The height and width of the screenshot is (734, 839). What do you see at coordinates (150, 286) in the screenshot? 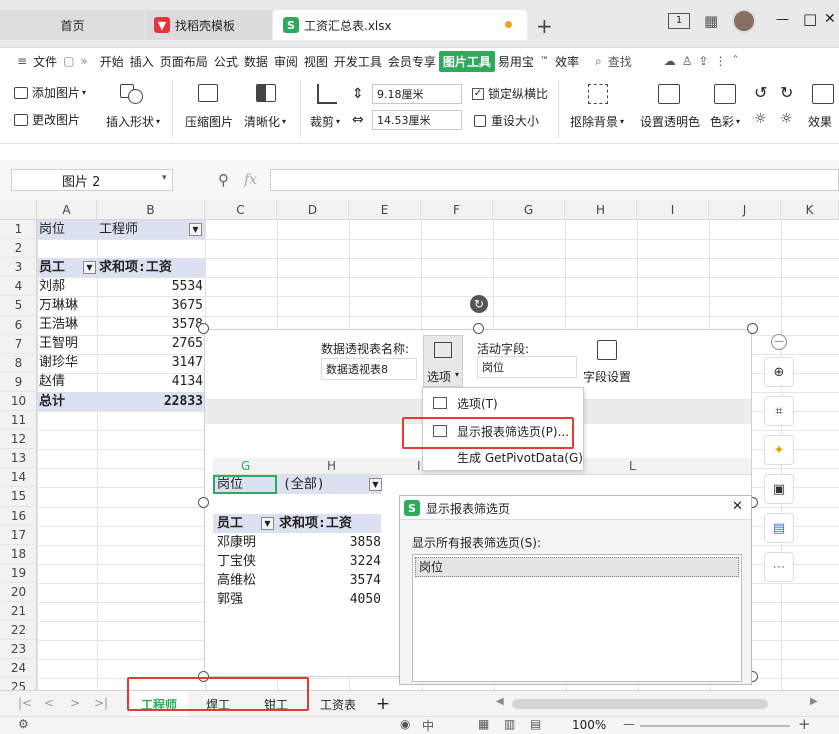
I see `table-row-value: 5534` at bounding box center [150, 286].